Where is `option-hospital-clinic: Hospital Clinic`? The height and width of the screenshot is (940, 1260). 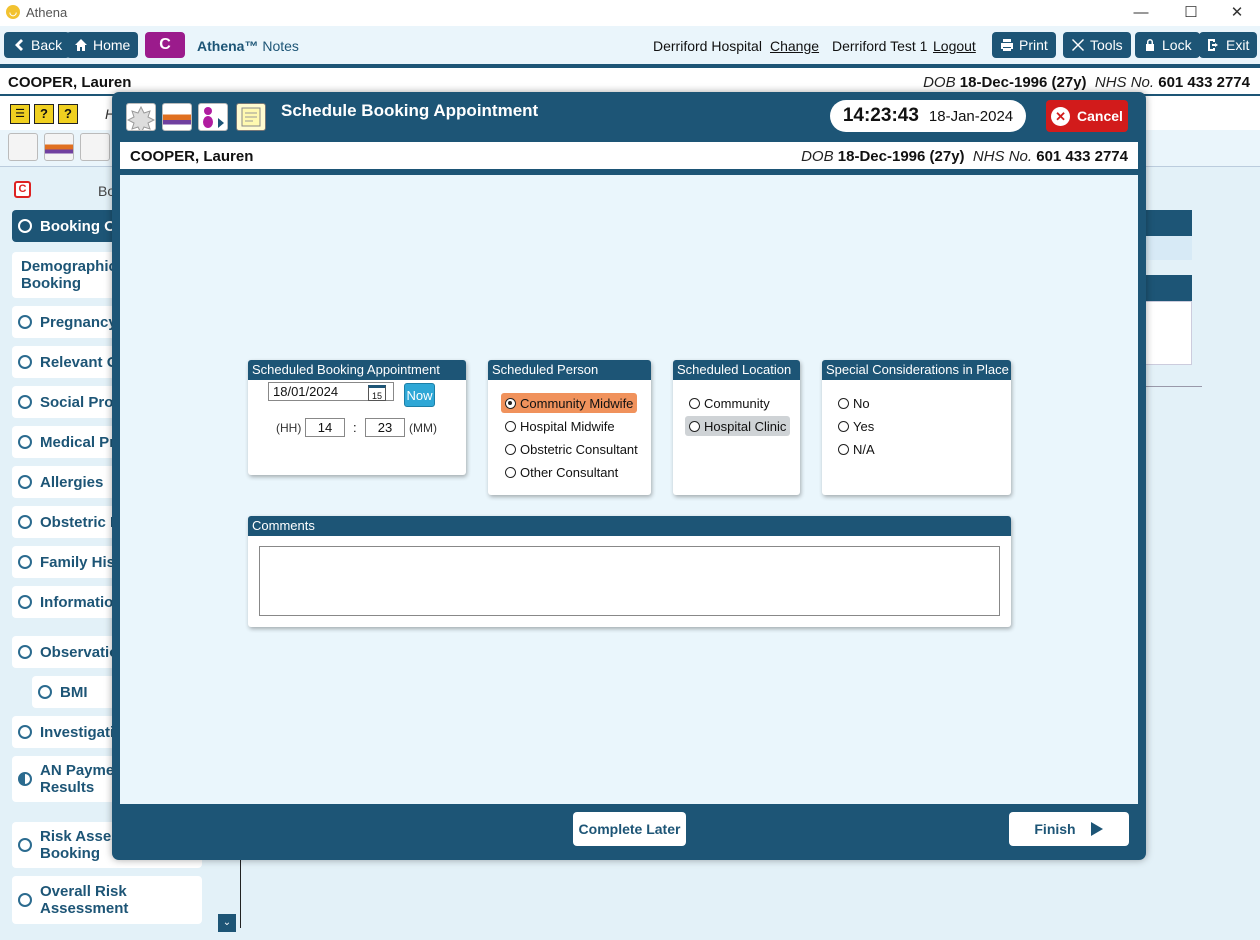 option-hospital-clinic: Hospital Clinic is located at coordinates (738, 426).